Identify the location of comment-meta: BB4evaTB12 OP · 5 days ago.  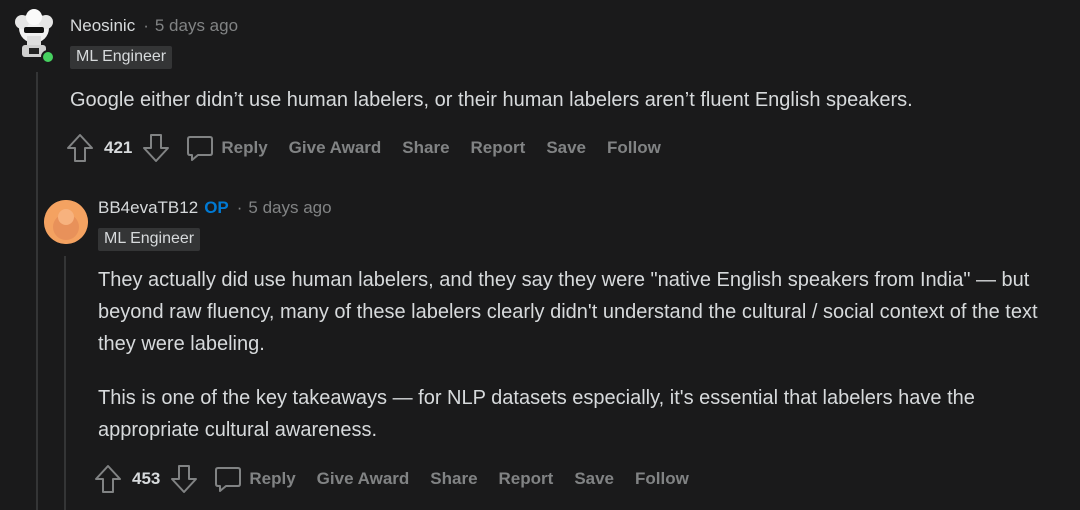
(215, 208).